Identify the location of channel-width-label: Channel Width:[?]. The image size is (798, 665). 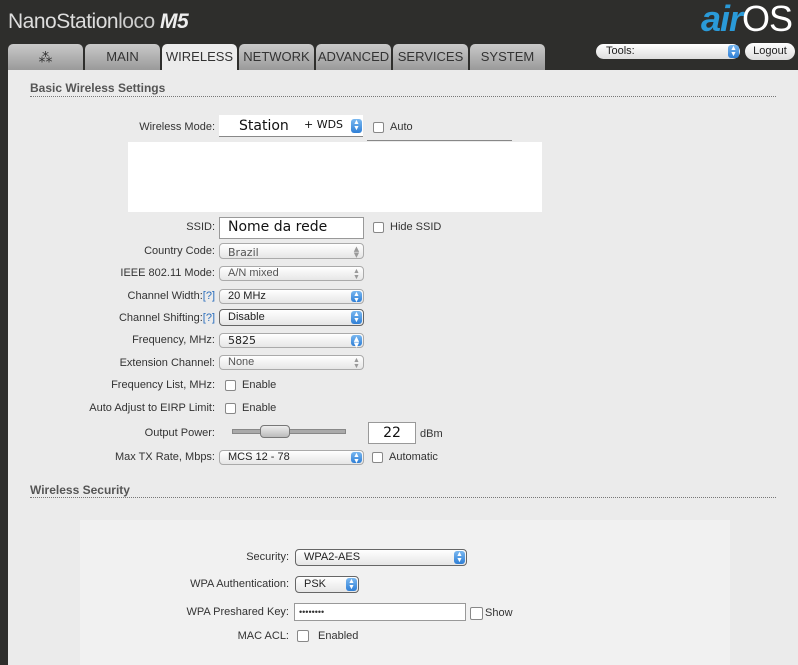
(107, 296).